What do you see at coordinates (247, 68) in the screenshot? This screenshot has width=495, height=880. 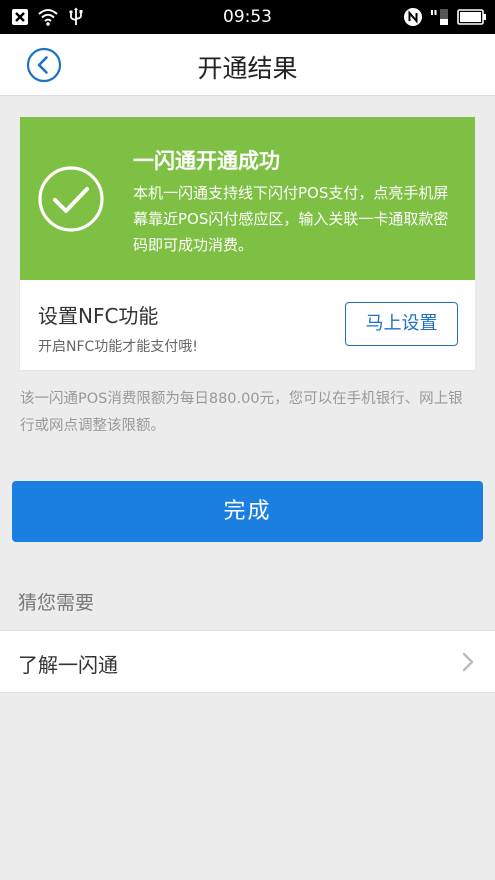 I see `page-title: 开通结果` at bounding box center [247, 68].